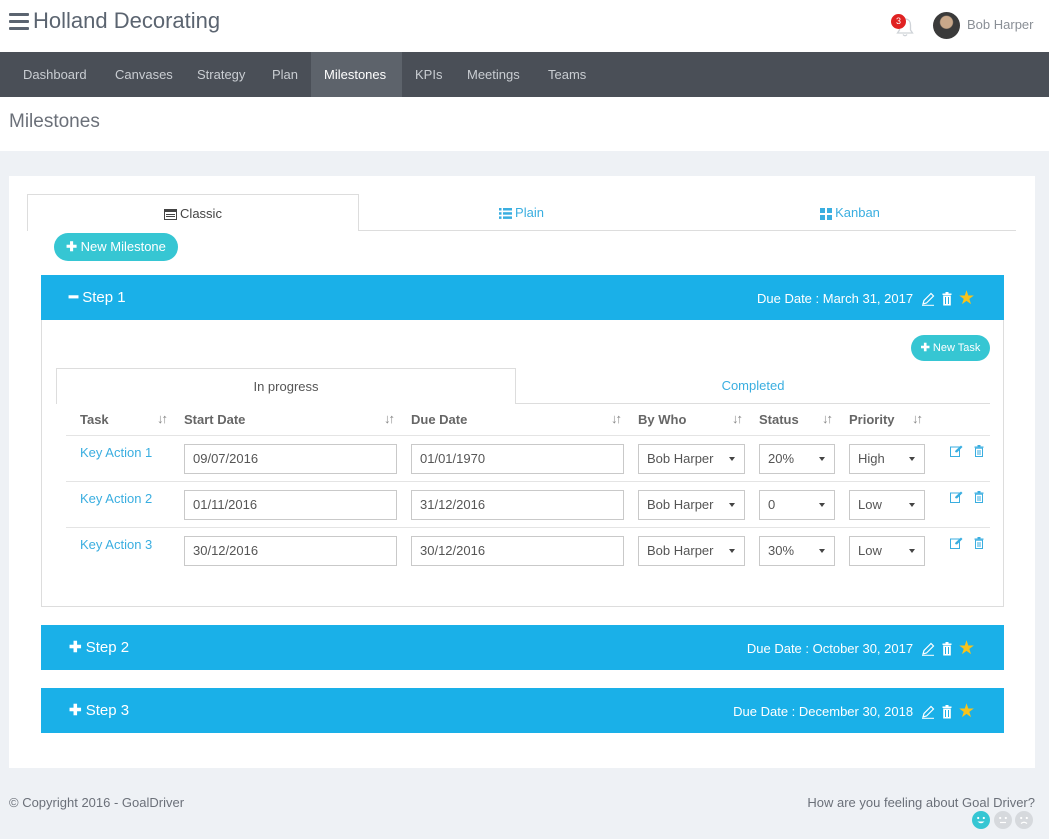 The width and height of the screenshot is (1049, 839). What do you see at coordinates (144, 74) in the screenshot?
I see `nav-item-canvases: Canvases` at bounding box center [144, 74].